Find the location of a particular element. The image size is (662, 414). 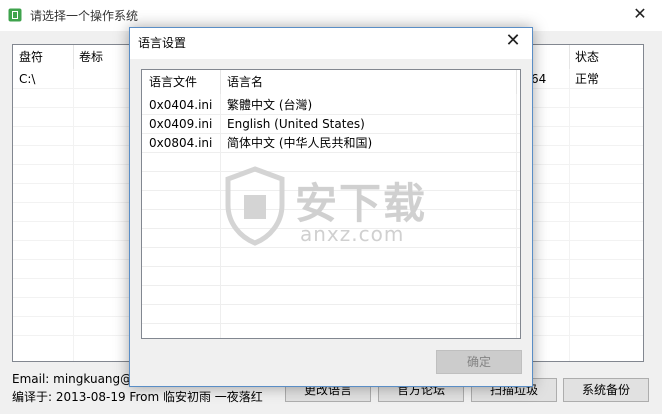

app-icon is located at coordinates (15, 15).